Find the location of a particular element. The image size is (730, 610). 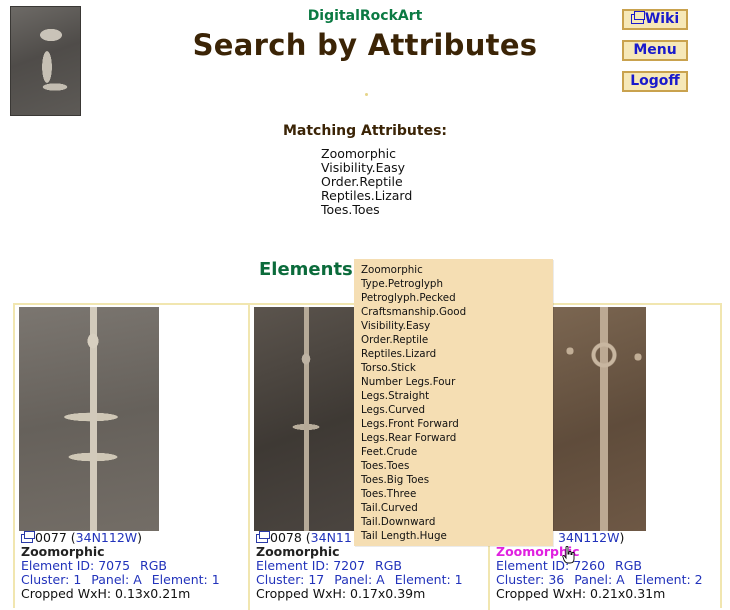

cluster-link: Cluster: 1 is located at coordinates (51, 579).